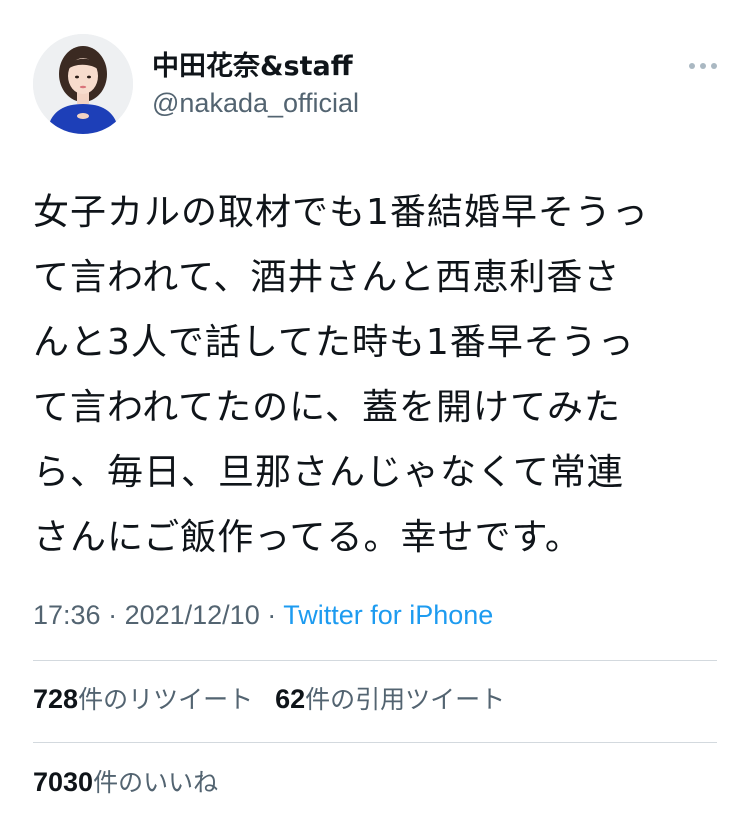 Image resolution: width=750 pixels, height=820 pixels. Describe the element at coordinates (388, 615) in the screenshot. I see `tweet-source-link: Twitter for iPhone` at that location.